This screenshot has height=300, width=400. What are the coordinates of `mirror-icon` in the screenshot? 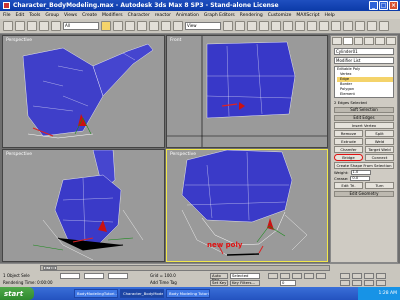 It's located at (300, 26).